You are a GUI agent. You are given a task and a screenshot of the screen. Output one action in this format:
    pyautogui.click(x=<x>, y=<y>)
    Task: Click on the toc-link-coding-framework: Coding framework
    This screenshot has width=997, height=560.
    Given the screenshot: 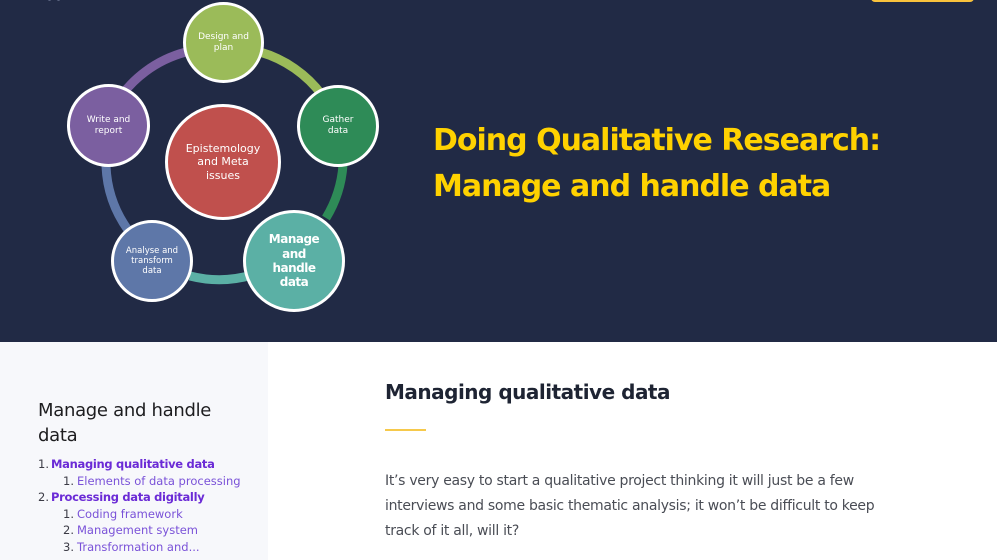 What is the action you would take?
    pyautogui.click(x=130, y=514)
    